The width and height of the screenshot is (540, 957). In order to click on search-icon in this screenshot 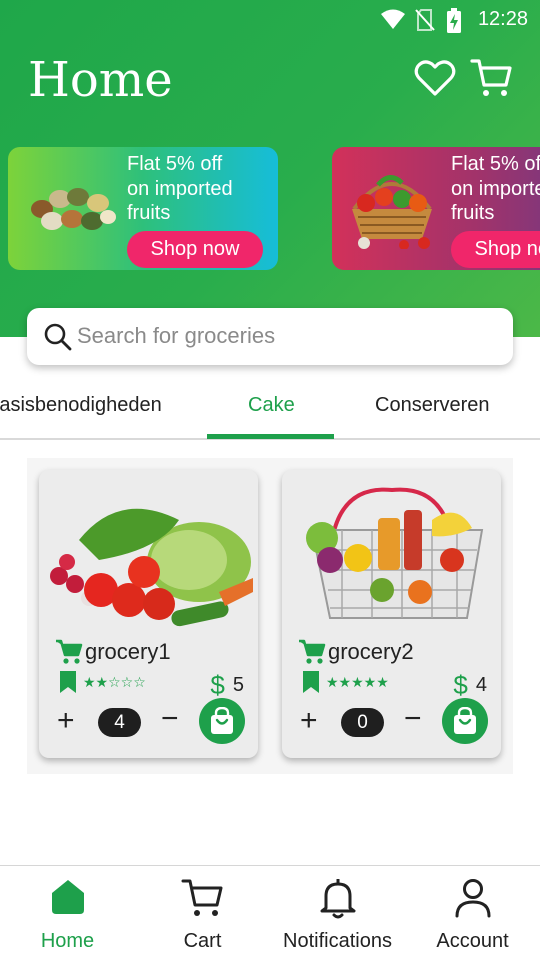, I will do `click(58, 337)`.